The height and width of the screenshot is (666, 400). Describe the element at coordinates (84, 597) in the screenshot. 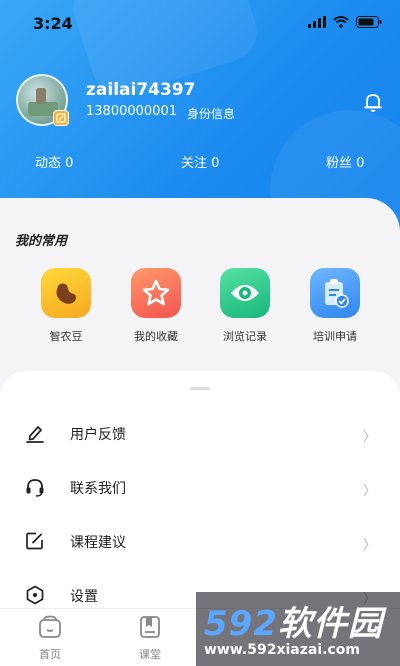

I see `menu-label: 设置` at that location.